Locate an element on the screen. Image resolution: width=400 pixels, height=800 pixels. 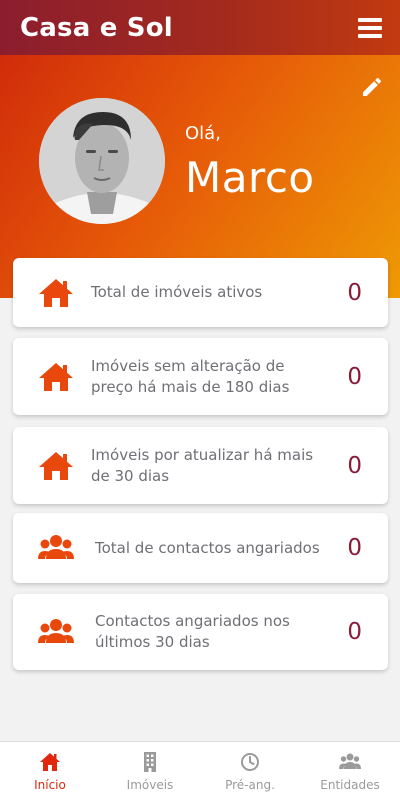
nav-item-imoveis: Imóveis is located at coordinates (150, 771).